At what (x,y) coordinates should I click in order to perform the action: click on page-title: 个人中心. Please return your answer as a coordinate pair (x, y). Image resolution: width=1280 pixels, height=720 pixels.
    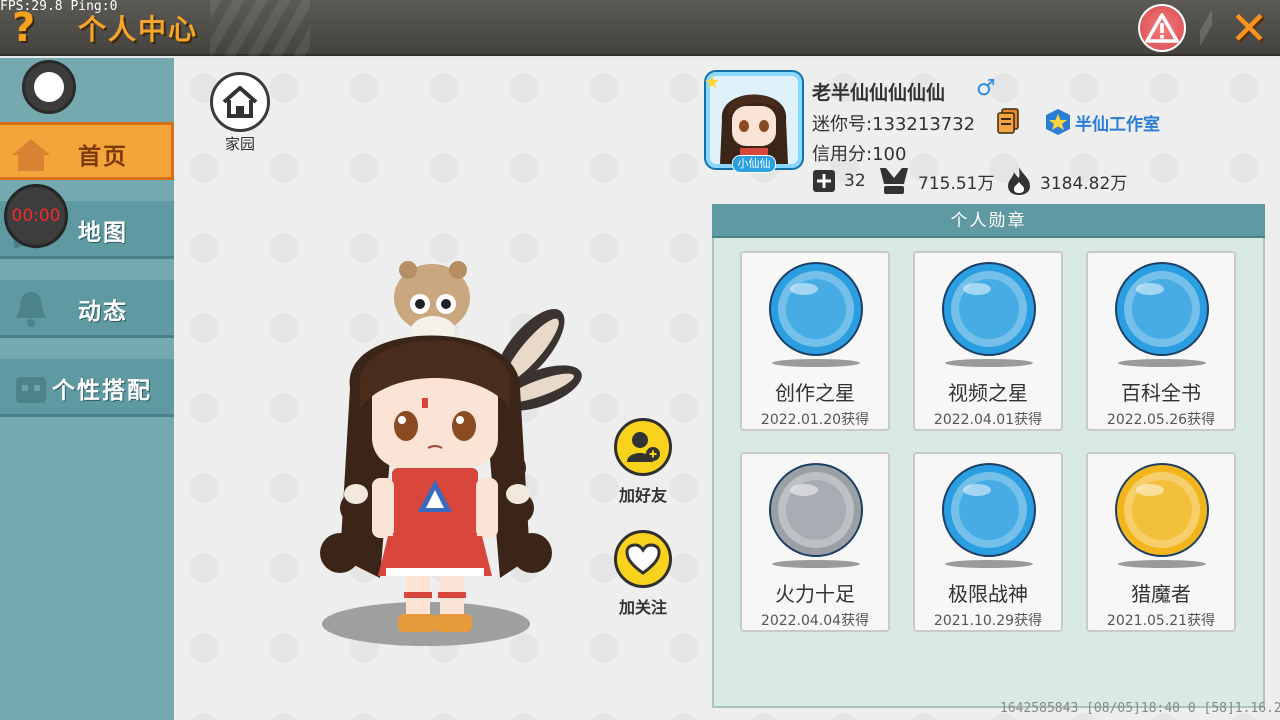
    Looking at the image, I should click on (138, 29).